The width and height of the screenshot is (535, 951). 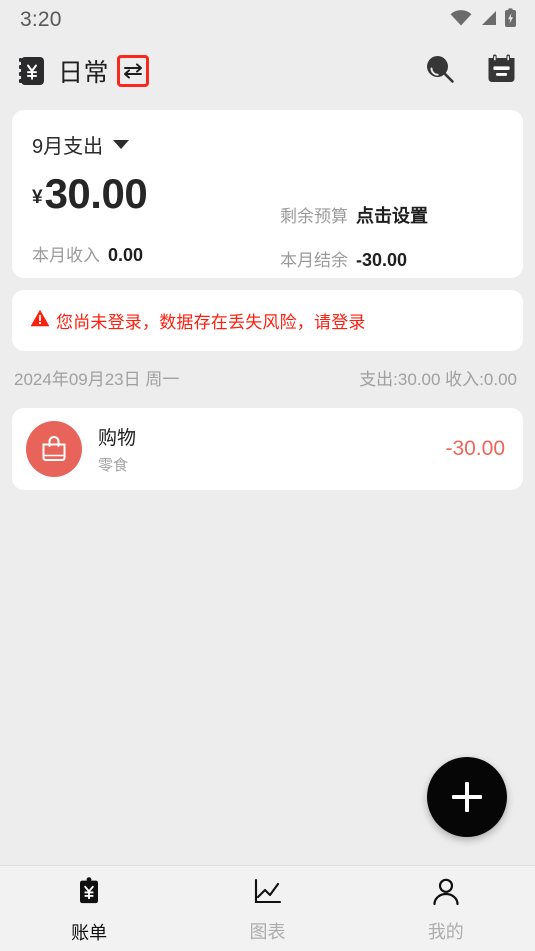 I want to click on ledger-yen-icon, so click(x=32, y=71).